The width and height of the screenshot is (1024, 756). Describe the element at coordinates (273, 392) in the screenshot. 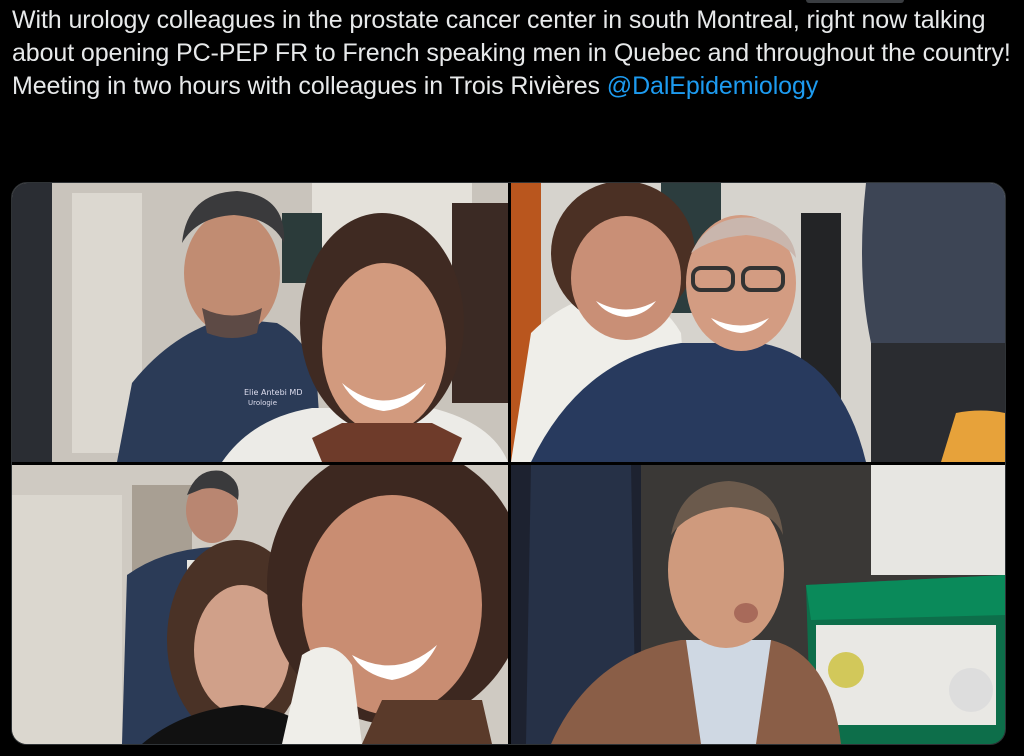

I see `svg-text: Elie Antebi MD` at that location.